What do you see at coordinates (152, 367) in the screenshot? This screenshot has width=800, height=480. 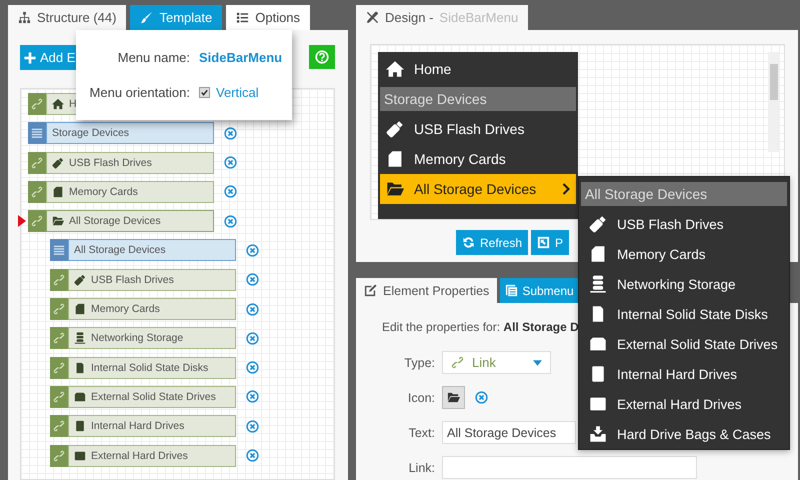 I see `tree-item: Internal Solid State Disks` at bounding box center [152, 367].